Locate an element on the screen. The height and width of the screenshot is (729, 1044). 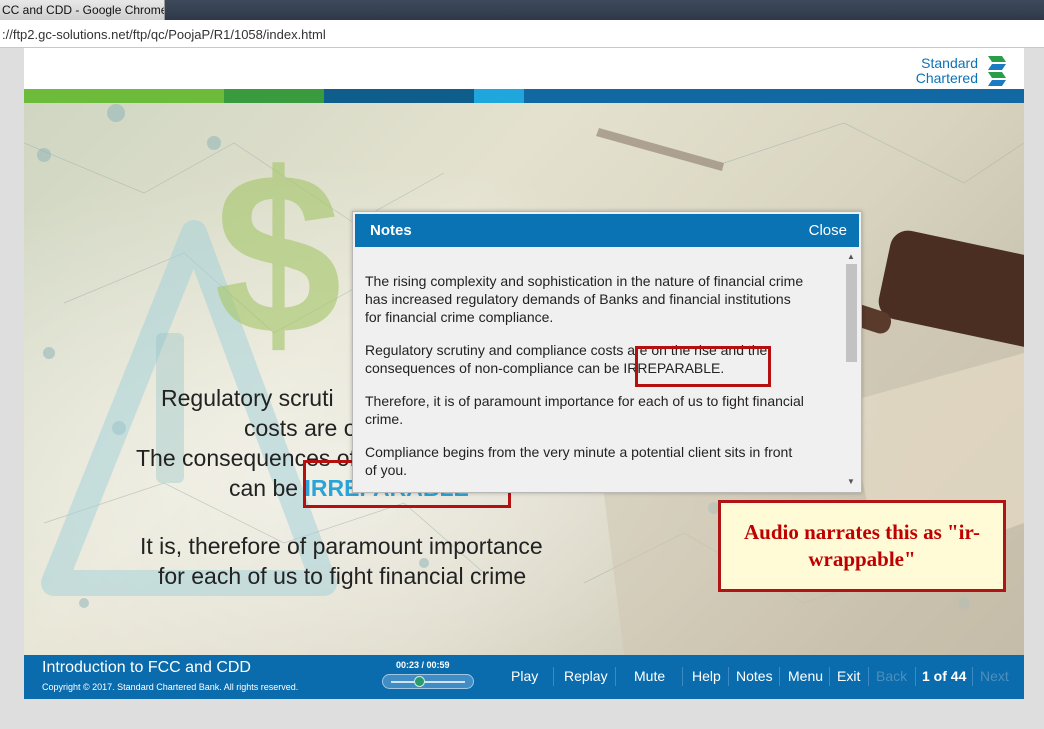
play-button: Play is located at coordinates (524, 676).